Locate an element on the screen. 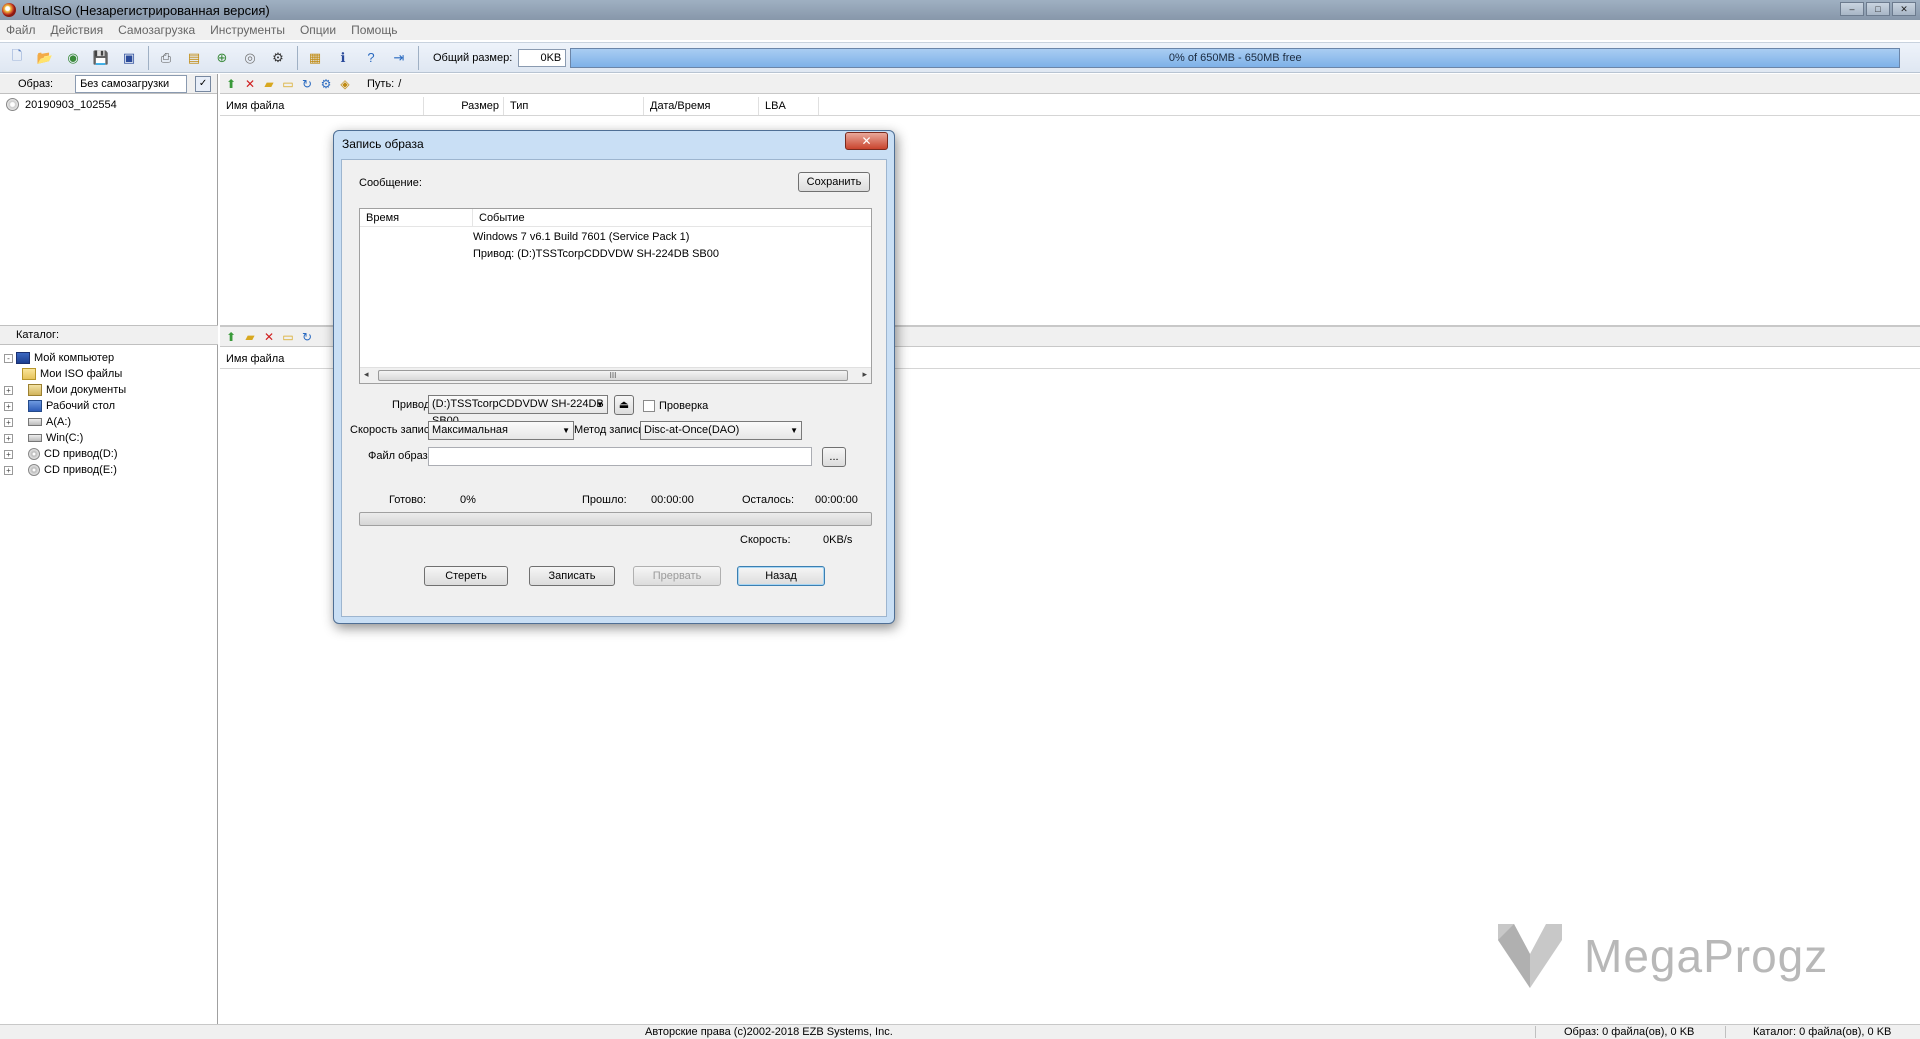  erase-button: Стереть is located at coordinates (466, 576).